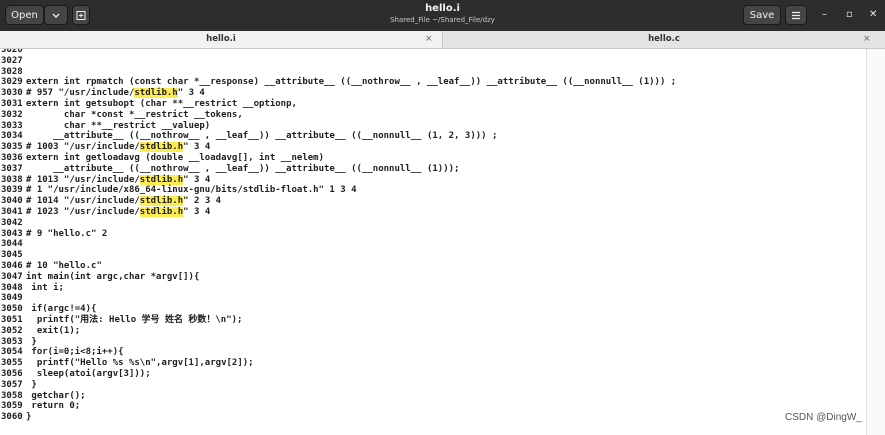  Describe the element at coordinates (12, 93) in the screenshot. I see `line-number: 3030` at that location.